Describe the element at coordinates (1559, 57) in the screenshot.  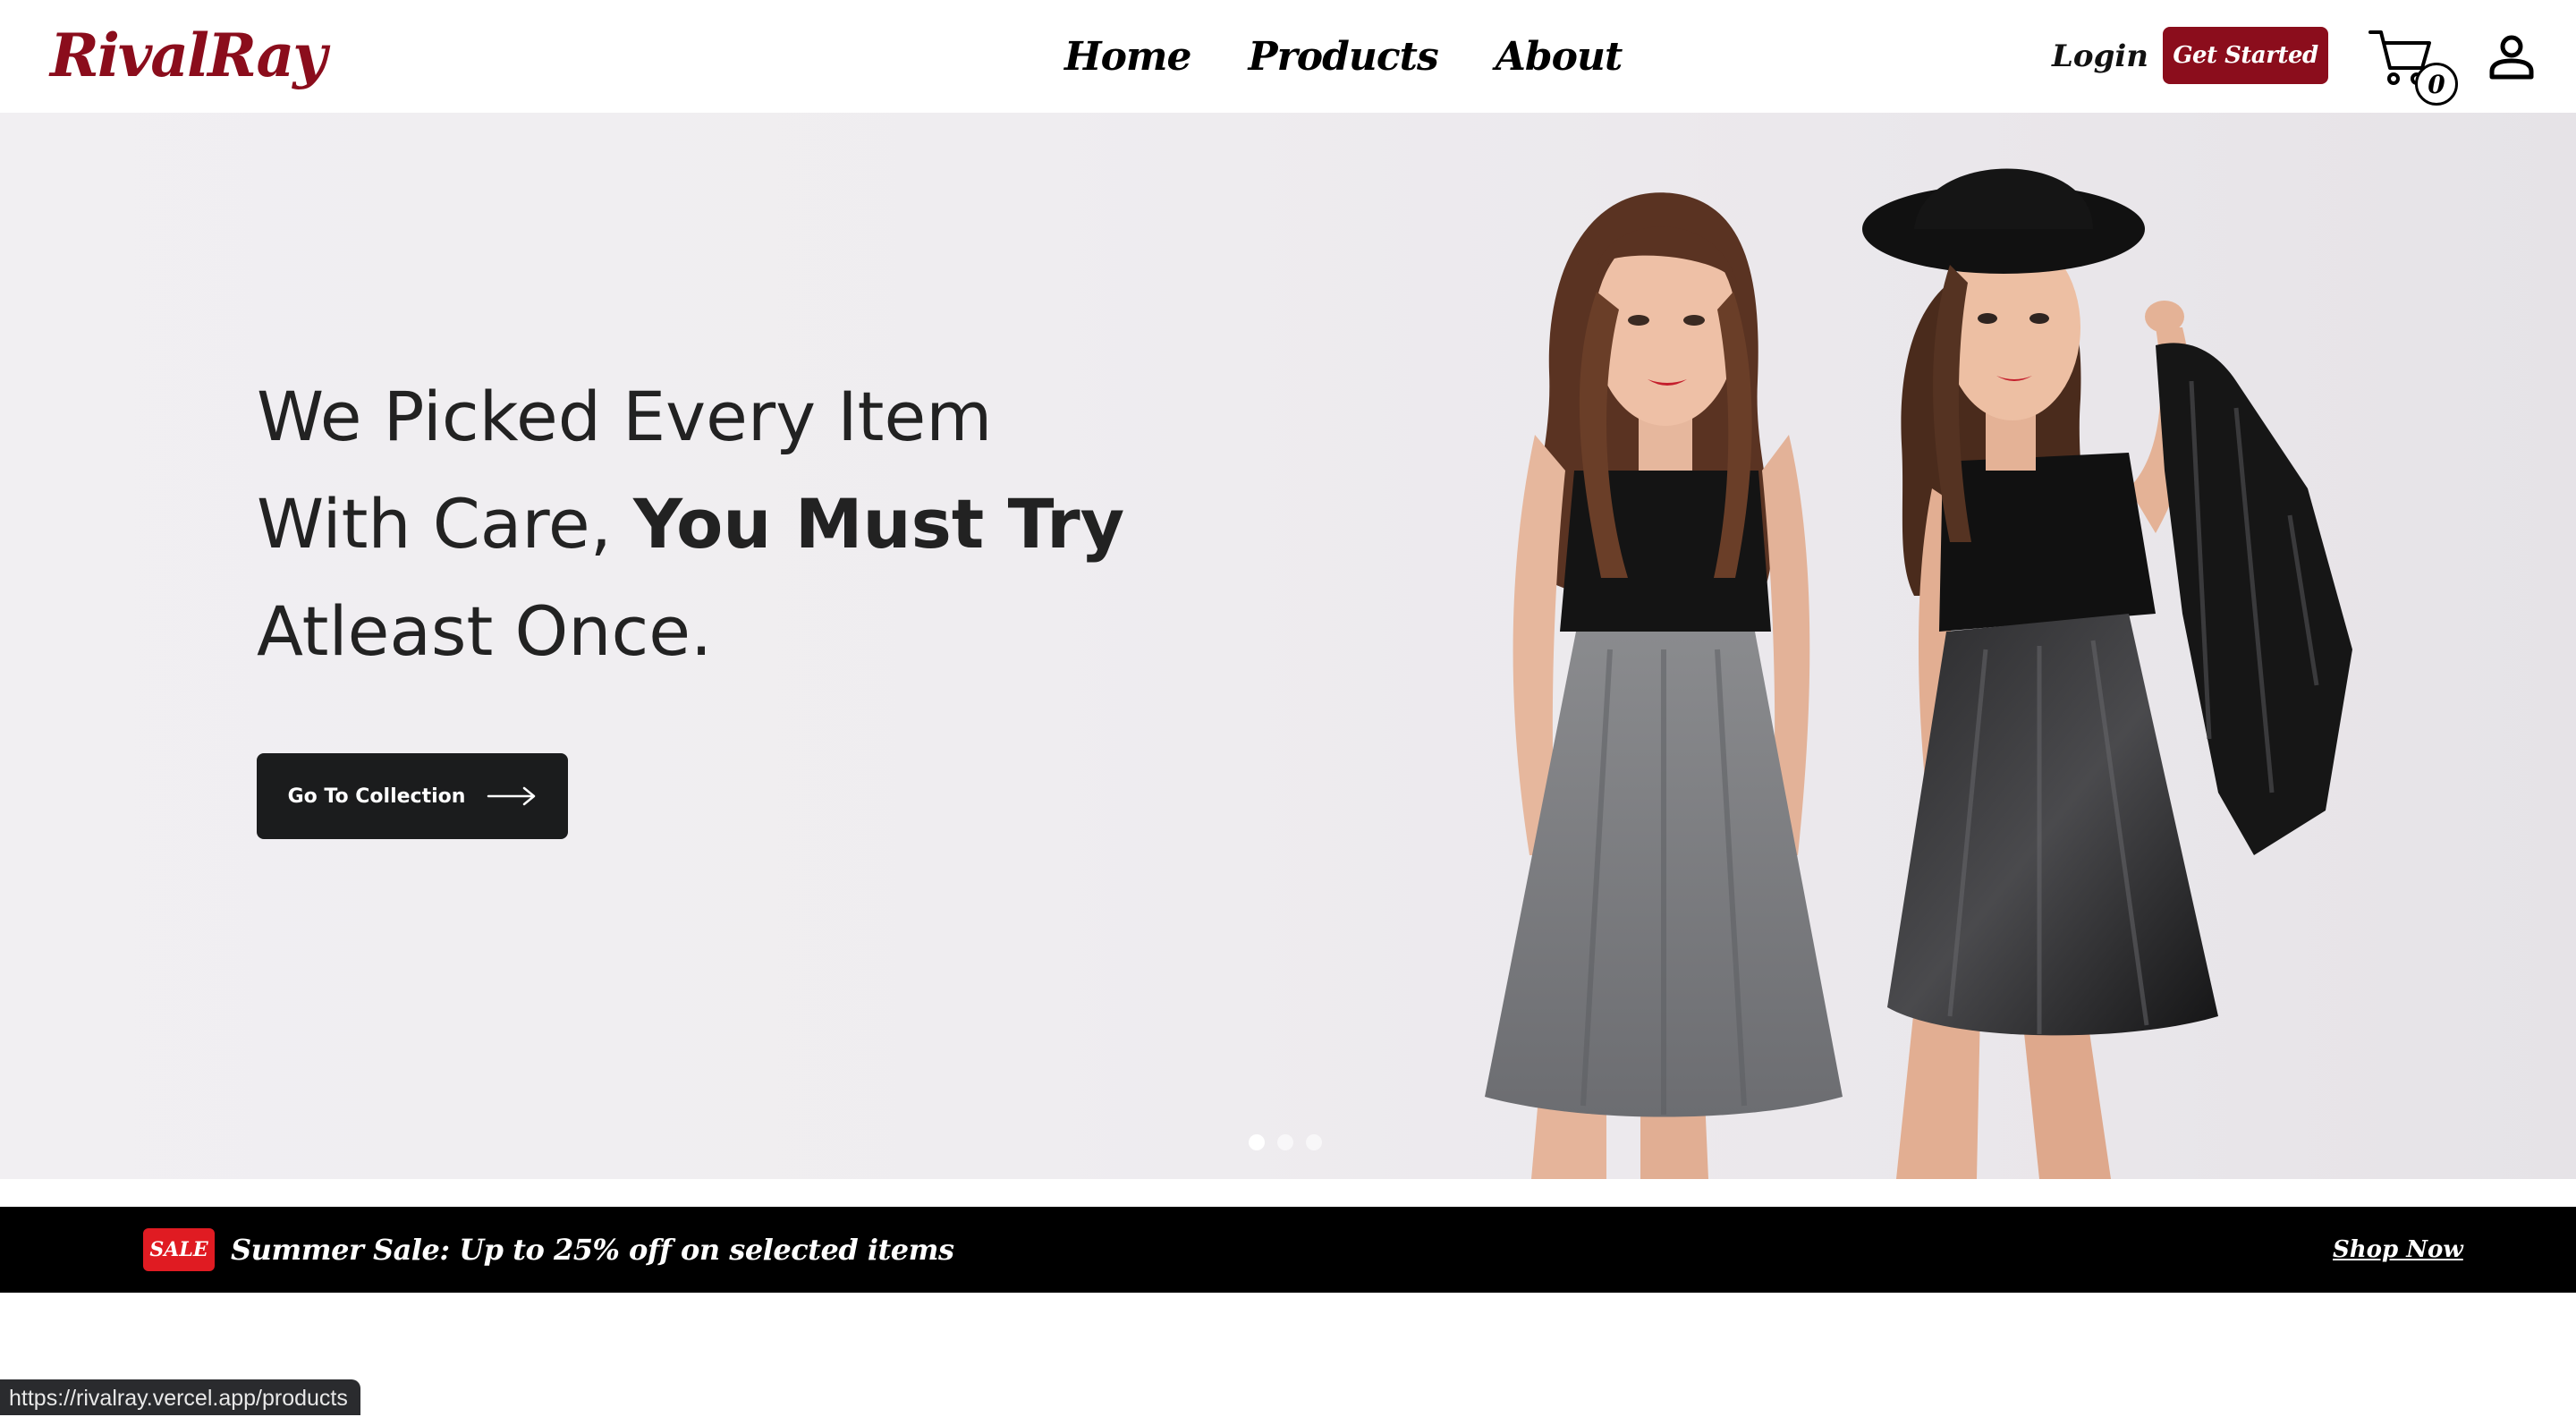
I see `nav-about-link: About` at that location.